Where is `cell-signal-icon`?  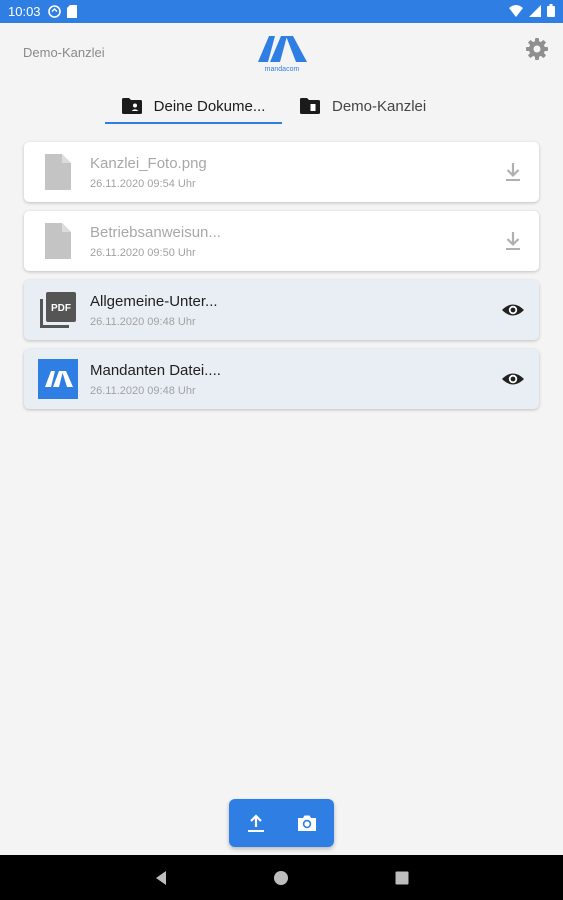
cell-signal-icon is located at coordinates (535, 10).